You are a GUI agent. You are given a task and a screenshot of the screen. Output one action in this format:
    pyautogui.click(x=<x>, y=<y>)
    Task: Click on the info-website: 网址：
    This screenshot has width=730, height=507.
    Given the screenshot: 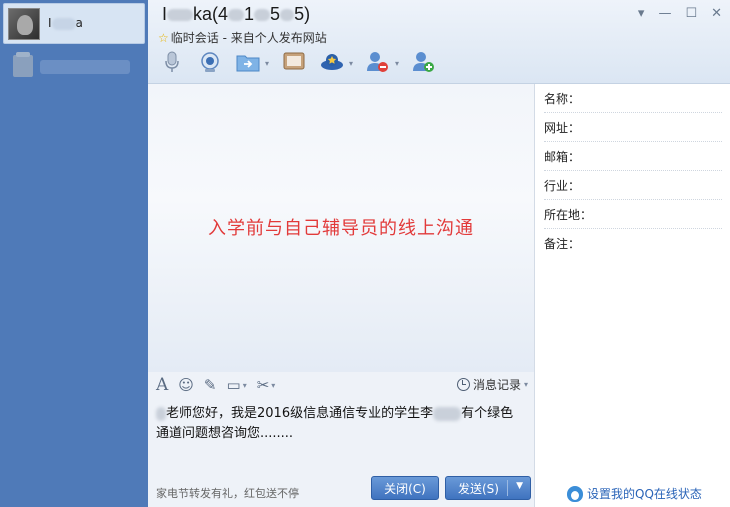 What is the action you would take?
    pyautogui.click(x=633, y=127)
    